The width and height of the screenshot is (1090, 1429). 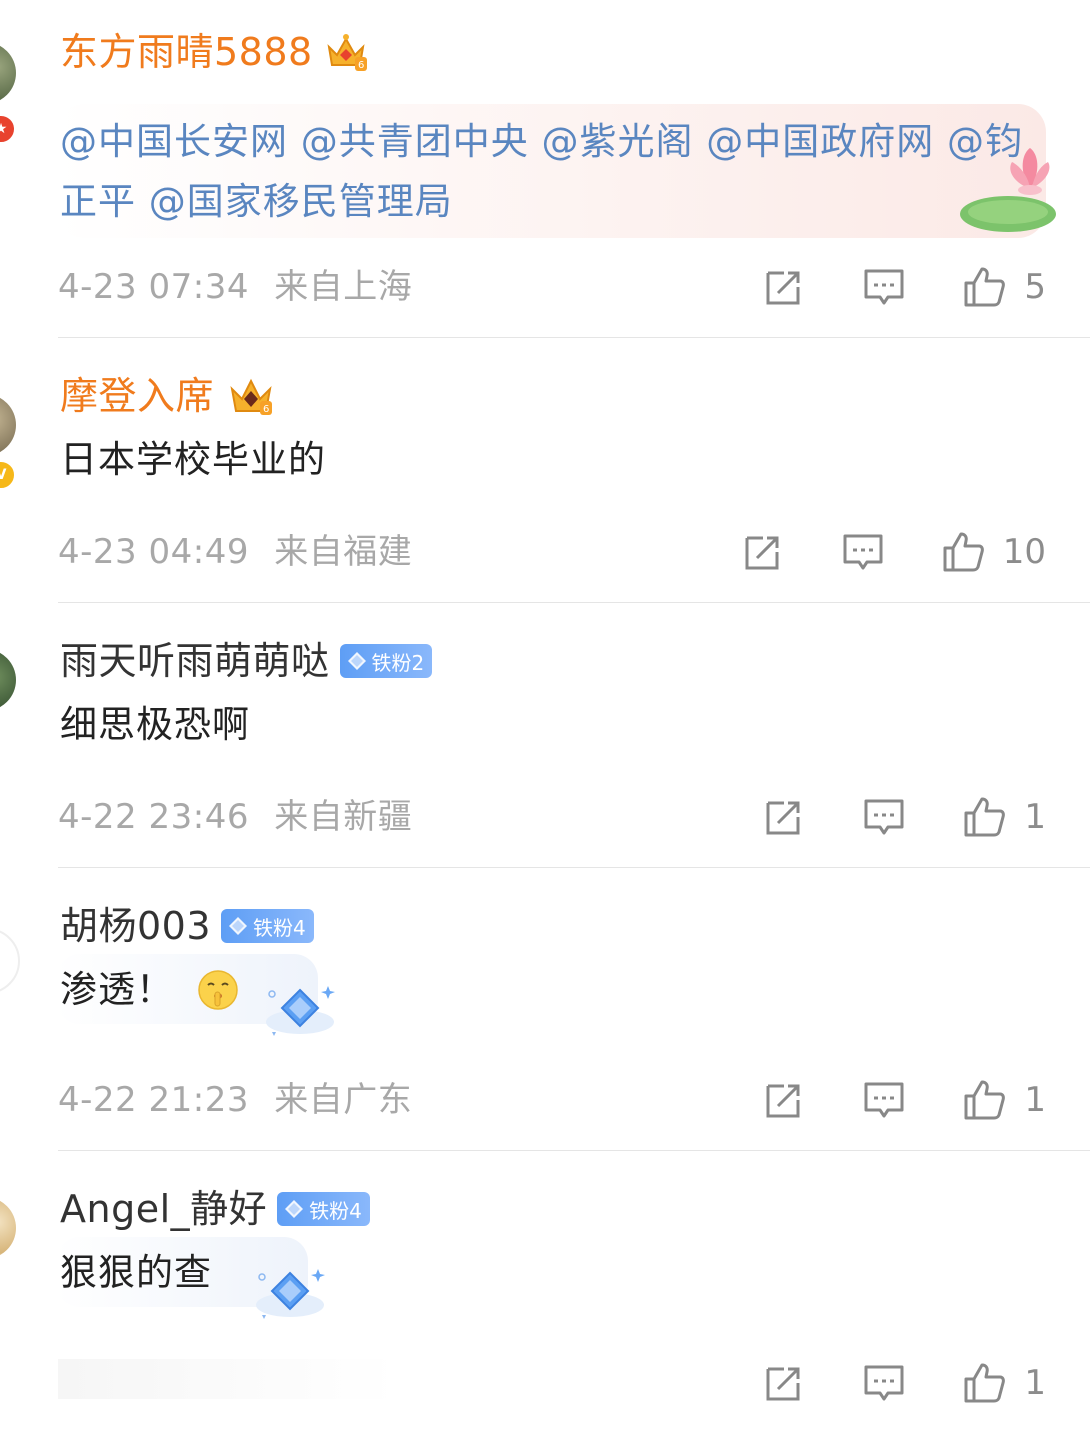 I want to click on comment-meta: 4-23 04:49 来自福建, so click(x=235, y=552).